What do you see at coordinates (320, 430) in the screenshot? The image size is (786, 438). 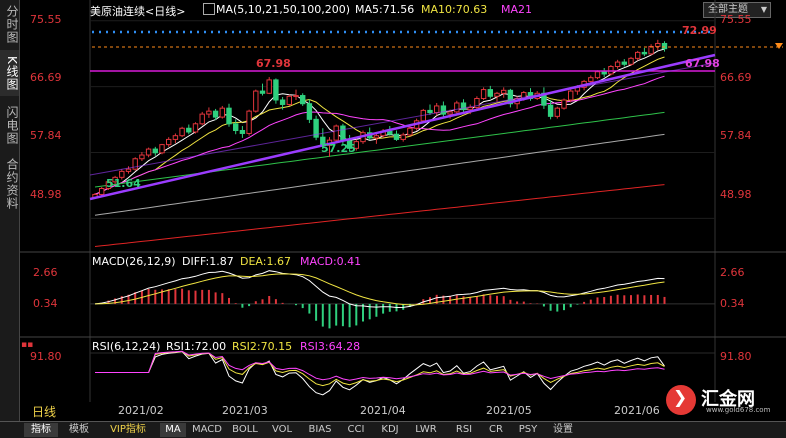 I see `tab-bias: BIAS` at bounding box center [320, 430].